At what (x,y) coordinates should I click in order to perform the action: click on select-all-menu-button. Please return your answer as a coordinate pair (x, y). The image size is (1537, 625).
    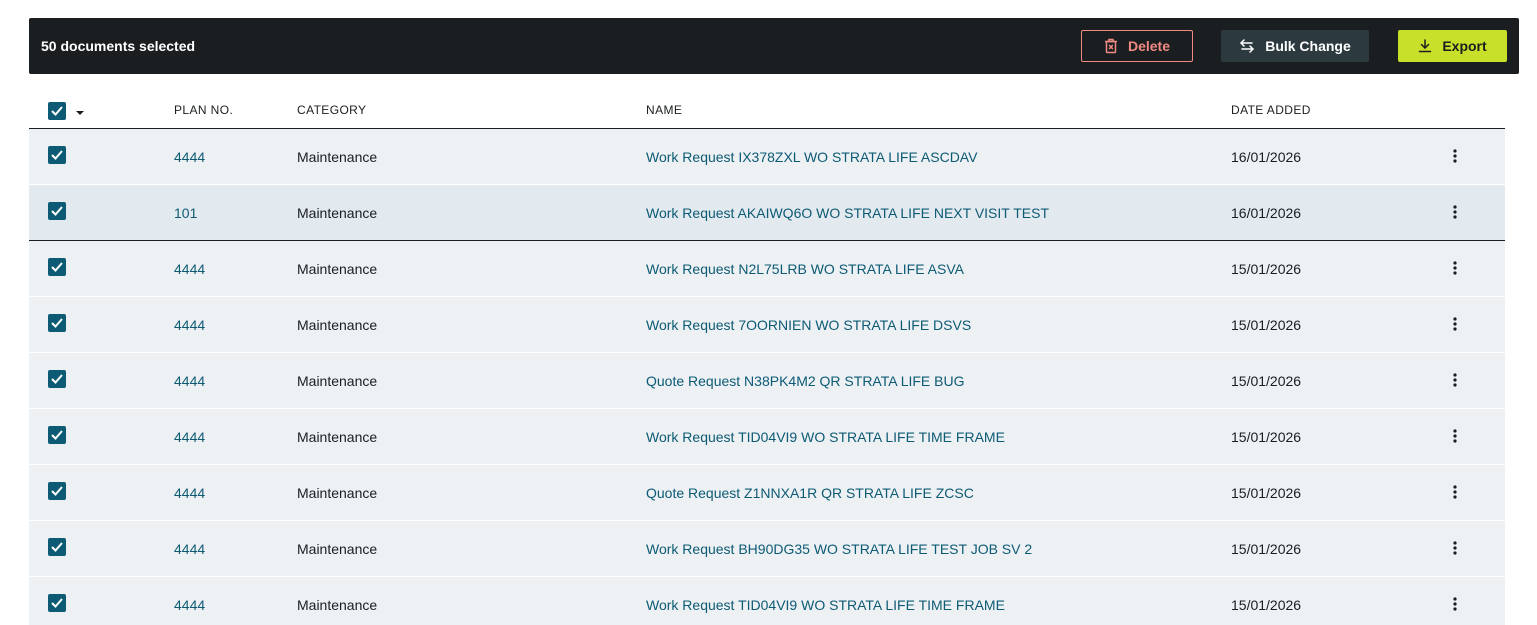
    Looking at the image, I should click on (80, 110).